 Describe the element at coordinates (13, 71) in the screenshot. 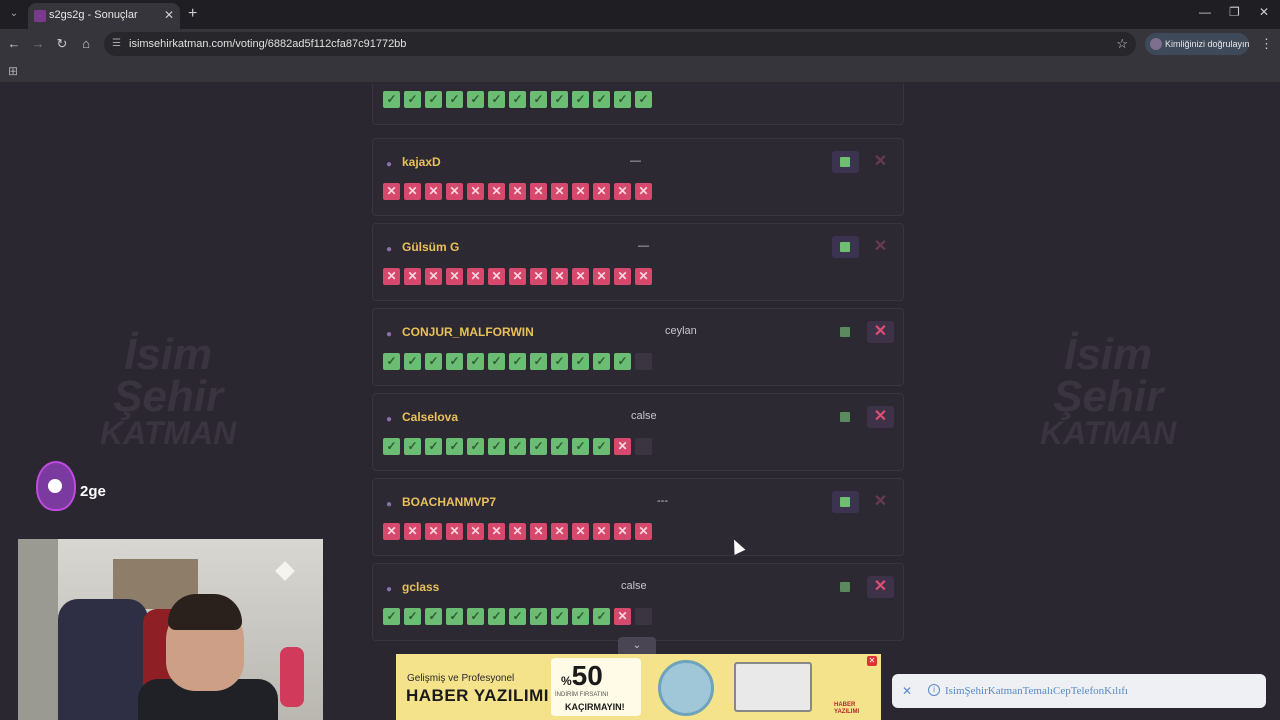

I see `apps-grid-icon: ⊞` at that location.